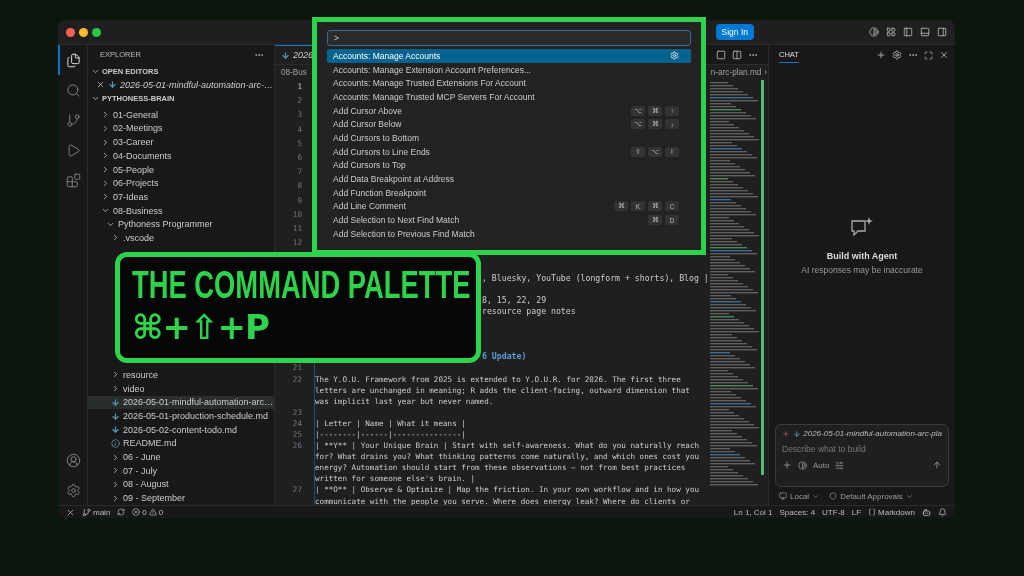 The width and height of the screenshot is (1024, 576). Describe the element at coordinates (181, 142) in the screenshot. I see `file-tree-item: 03-Career` at that location.